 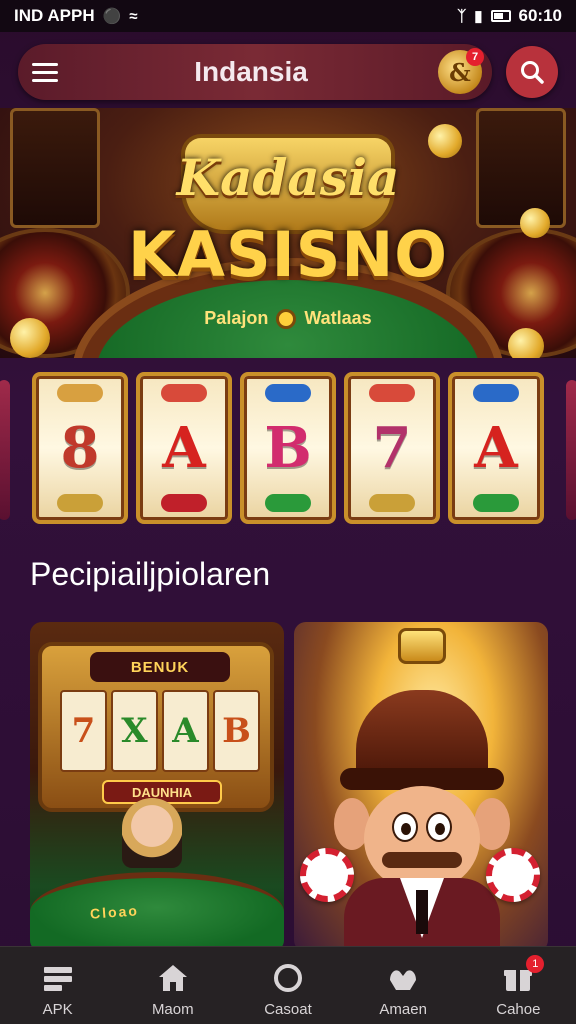 What do you see at coordinates (518, 986) in the screenshot?
I see `nav-item-cahoe: 1 Cahoe` at bounding box center [518, 986].